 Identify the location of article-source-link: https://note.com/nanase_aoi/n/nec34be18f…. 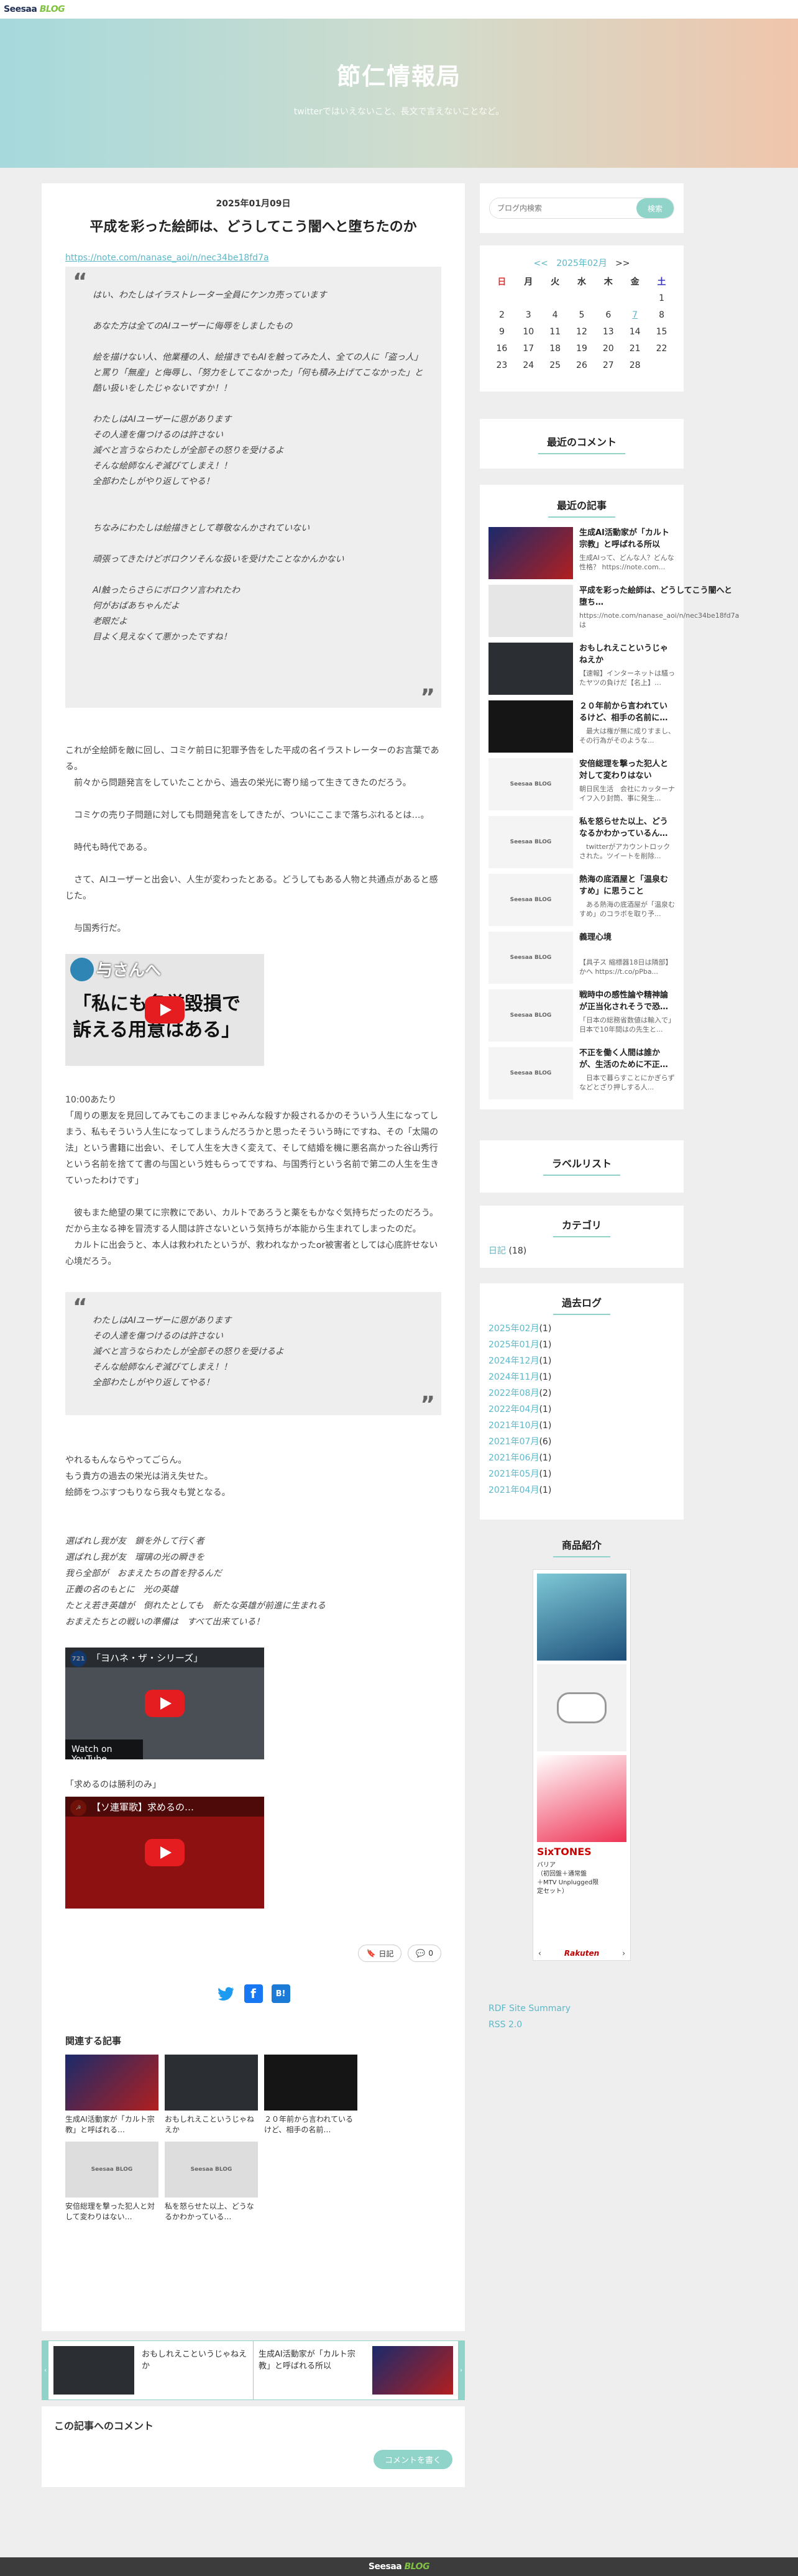
(253, 258).